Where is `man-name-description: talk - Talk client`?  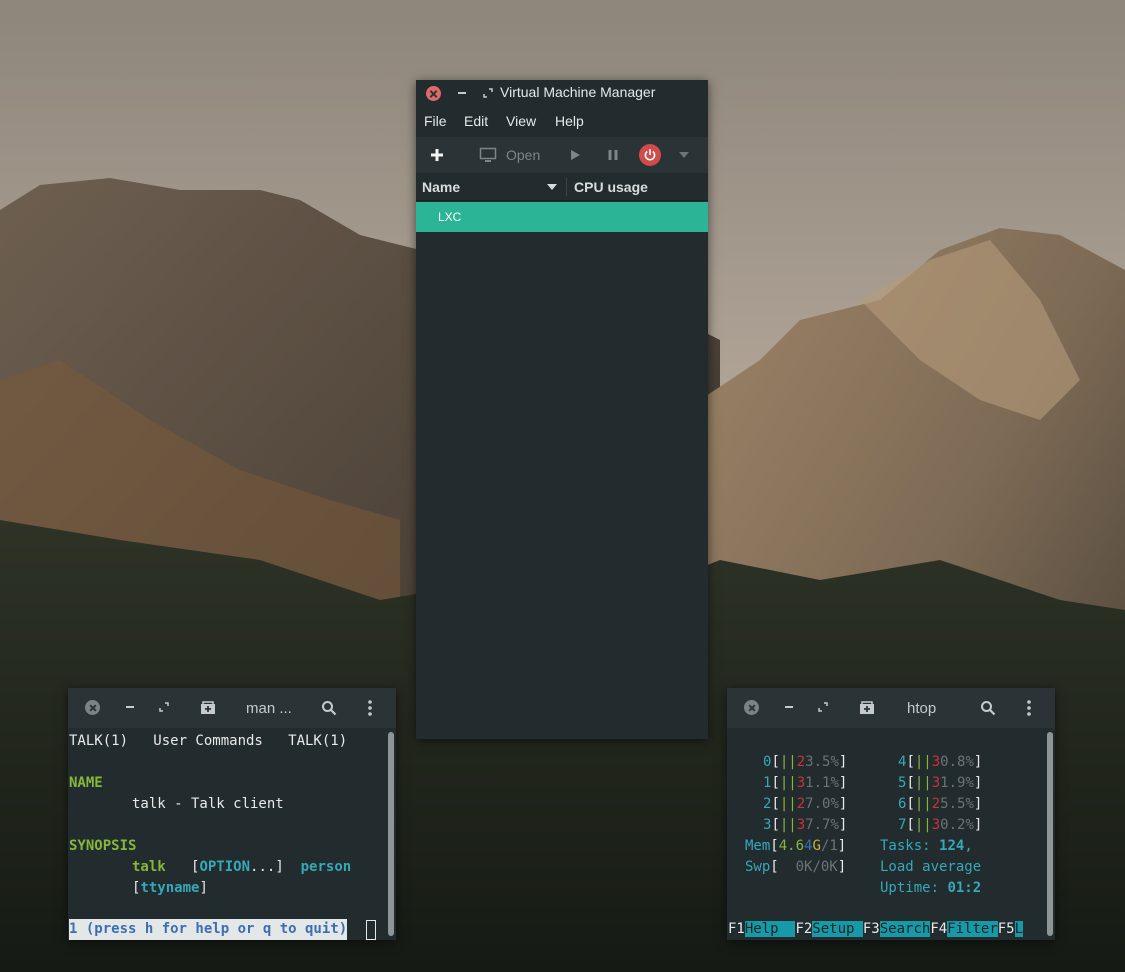
man-name-description: talk - Talk client is located at coordinates (208, 804).